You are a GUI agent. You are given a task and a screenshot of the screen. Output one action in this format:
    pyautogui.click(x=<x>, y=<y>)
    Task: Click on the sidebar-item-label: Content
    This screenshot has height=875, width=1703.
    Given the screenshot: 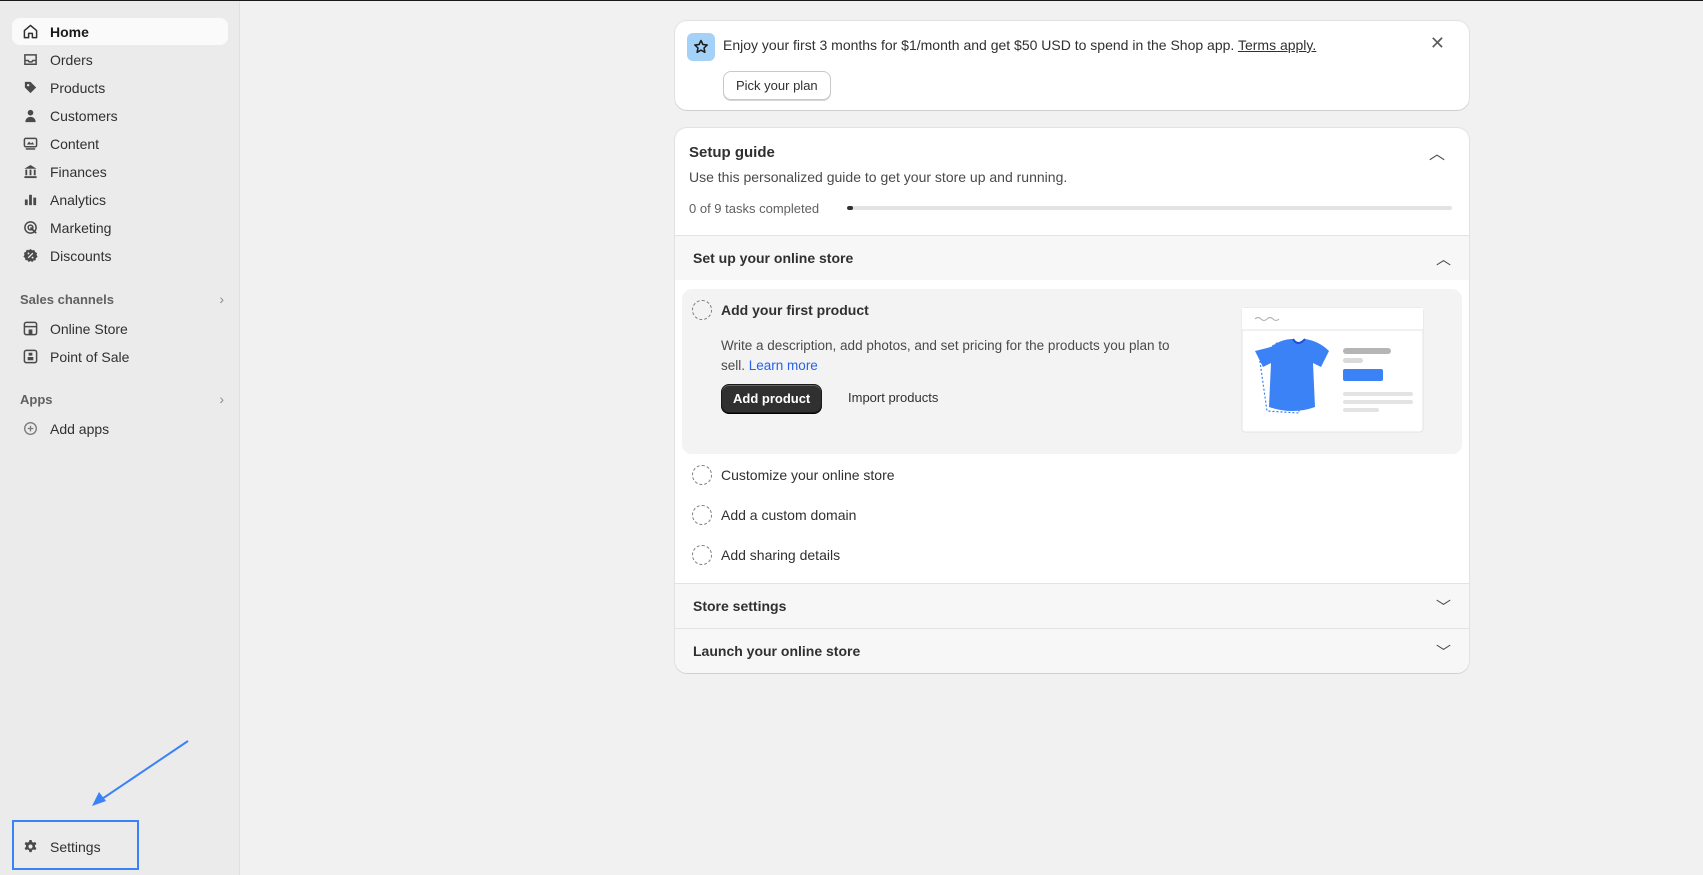 What is the action you would take?
    pyautogui.click(x=75, y=143)
    